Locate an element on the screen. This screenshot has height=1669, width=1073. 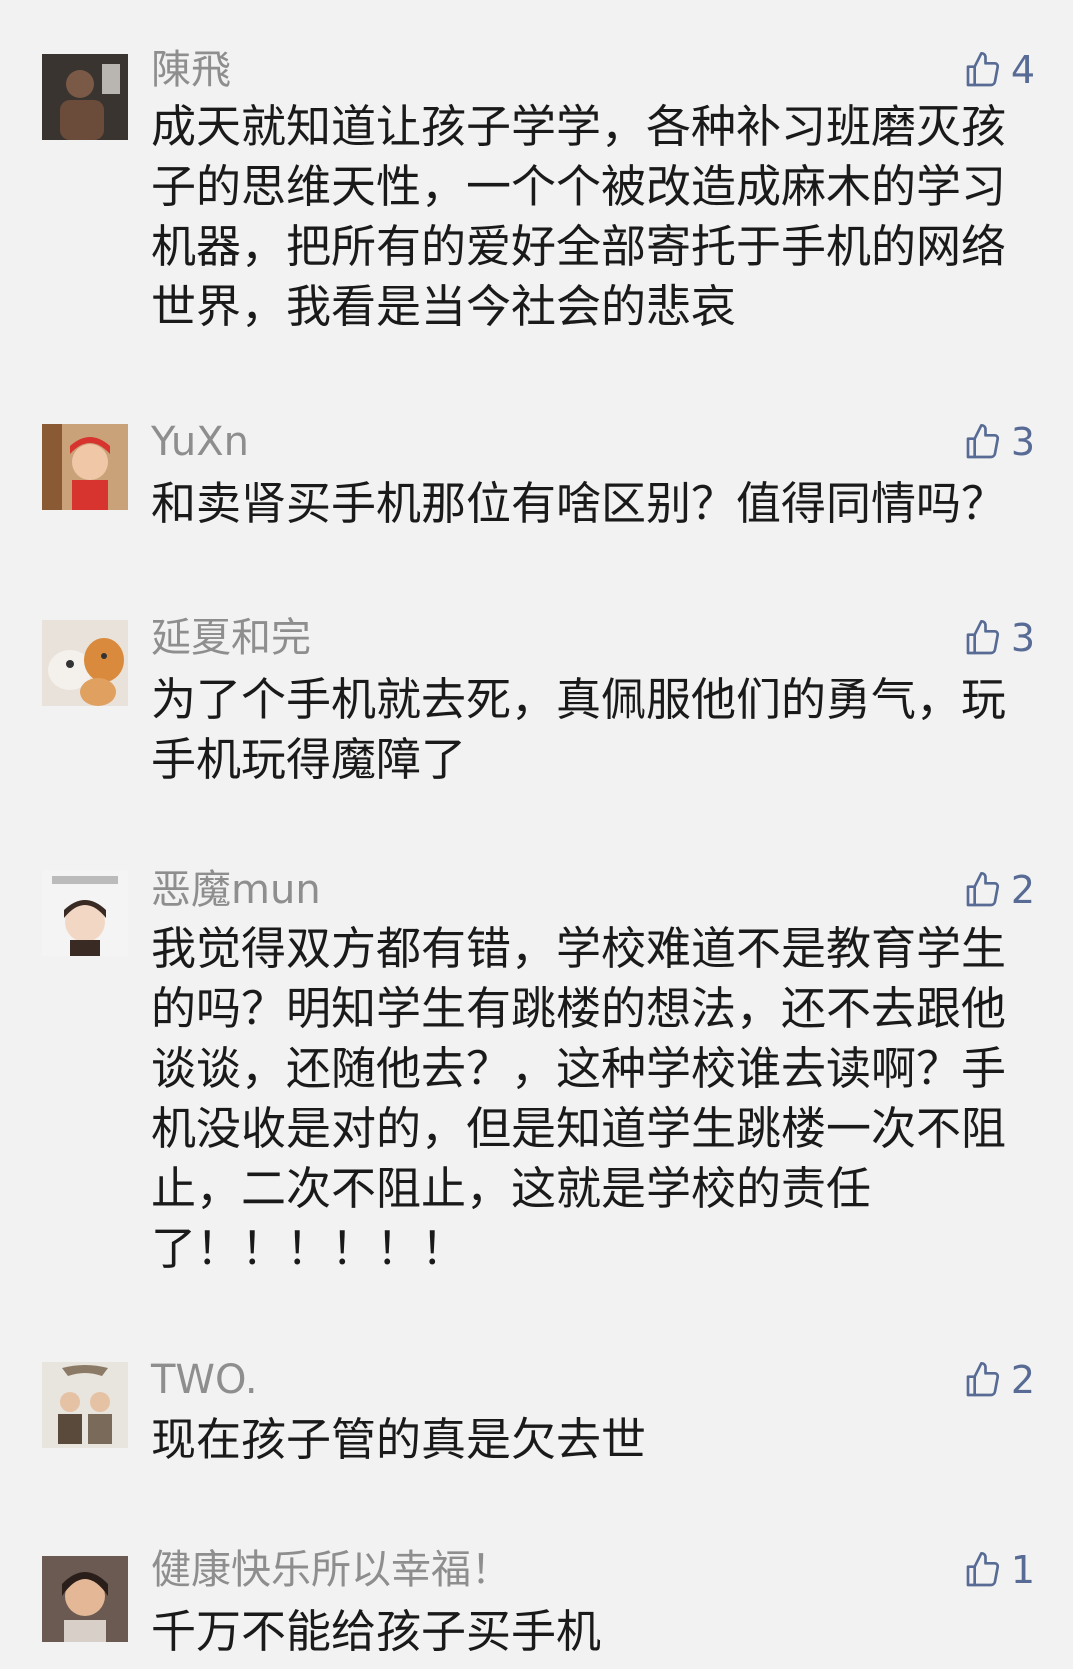
like-count: 4 is located at coordinates (1022, 70).